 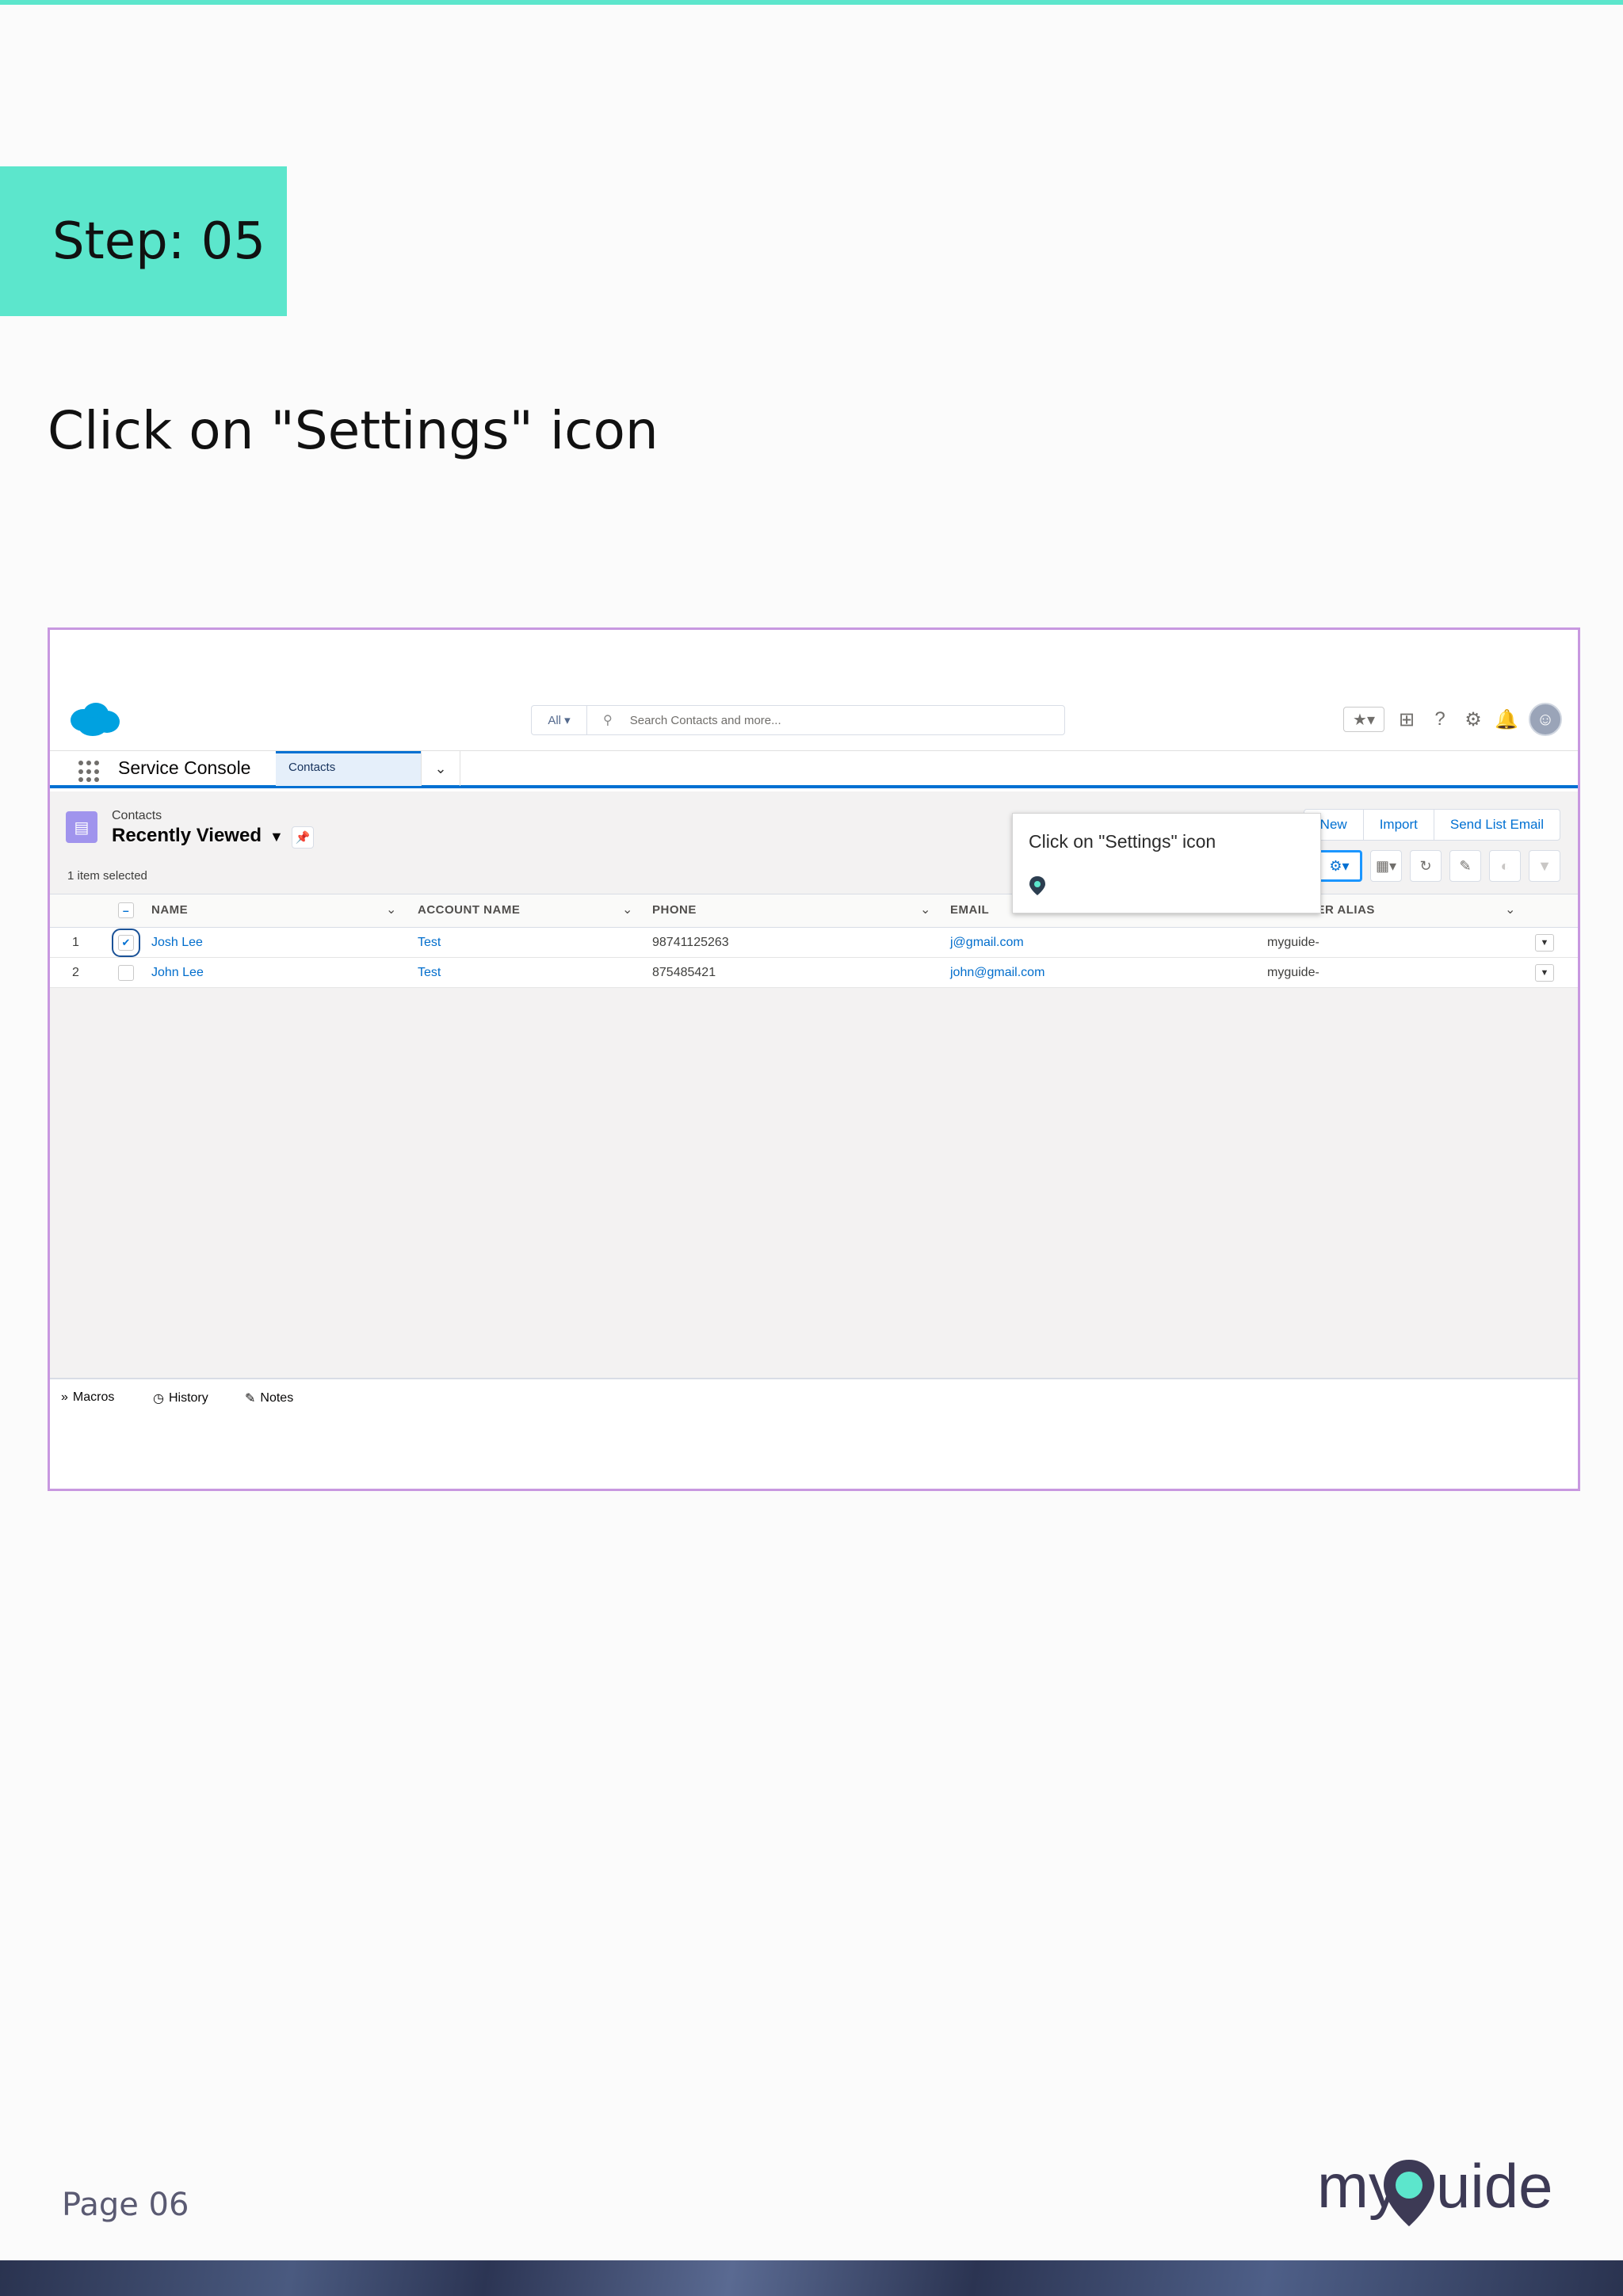 I want to click on utility-notes-label: Notes, so click(x=277, y=1398).